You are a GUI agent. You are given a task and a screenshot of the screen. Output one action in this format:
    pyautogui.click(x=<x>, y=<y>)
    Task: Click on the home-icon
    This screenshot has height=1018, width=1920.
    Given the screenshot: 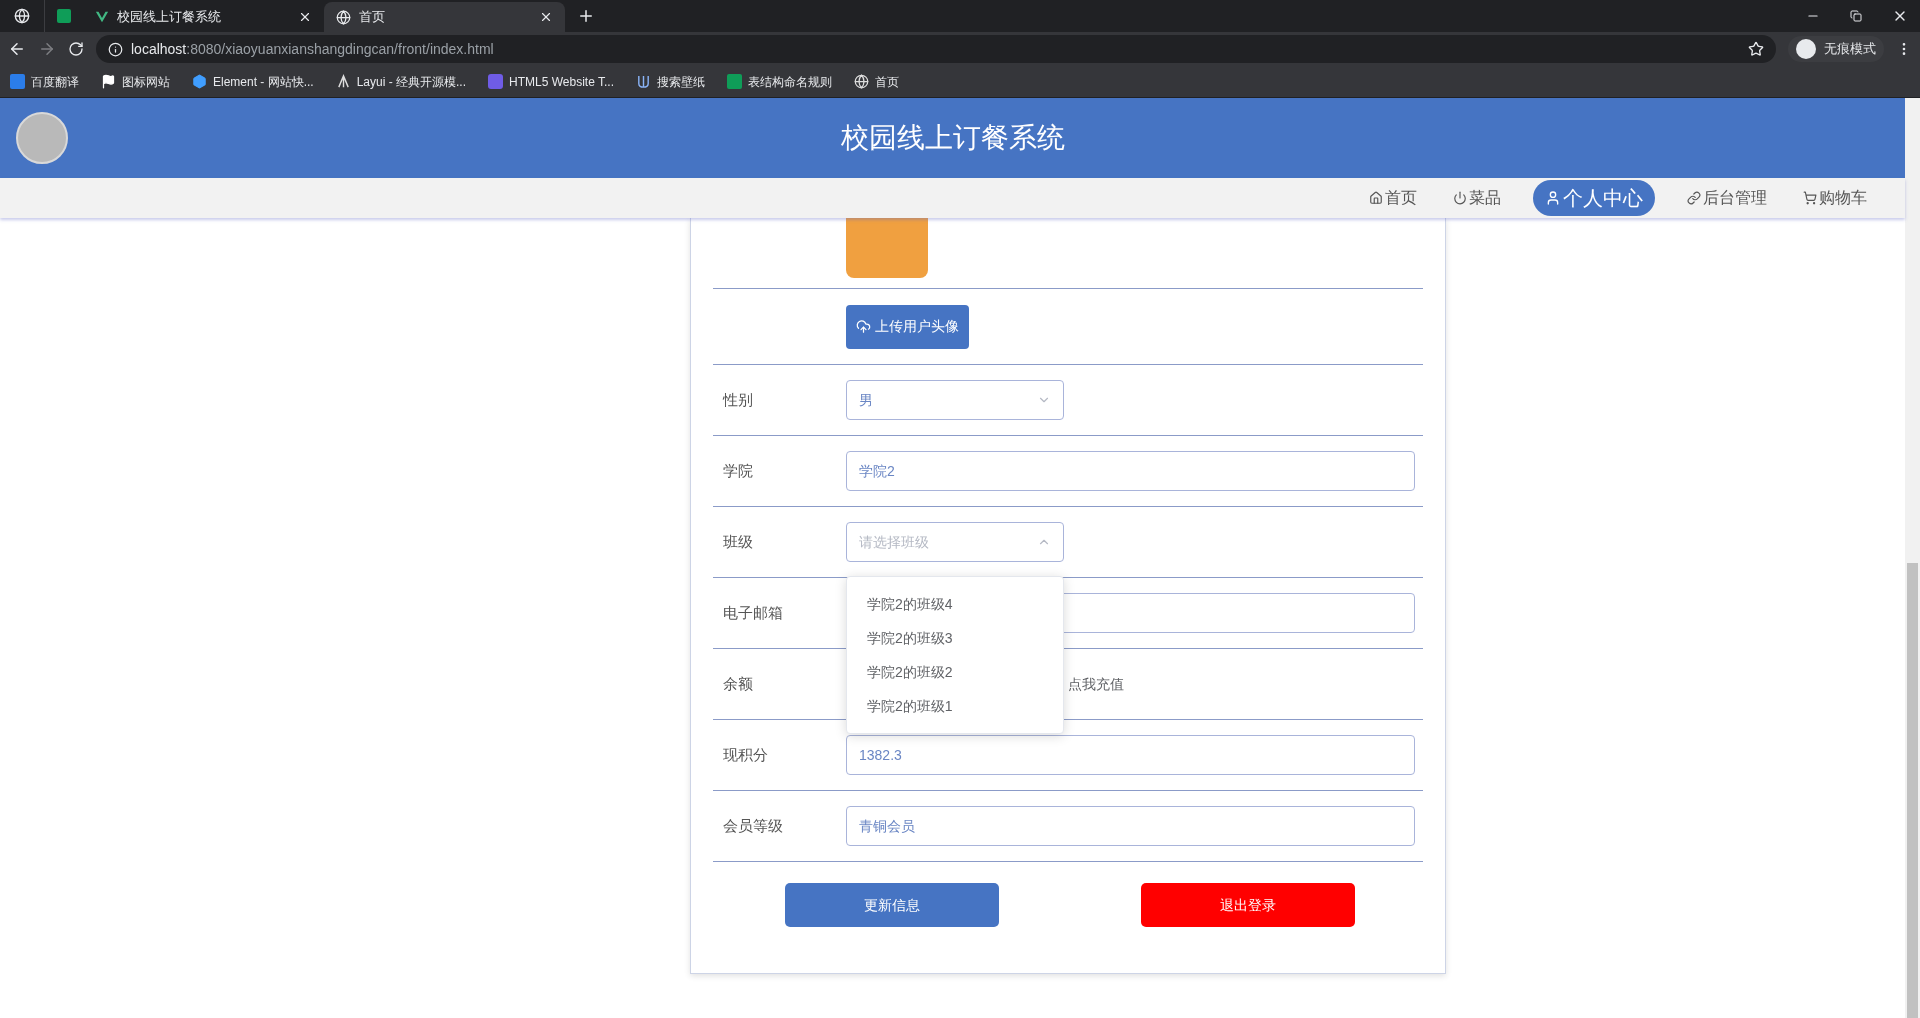 What is the action you would take?
    pyautogui.click(x=1376, y=198)
    